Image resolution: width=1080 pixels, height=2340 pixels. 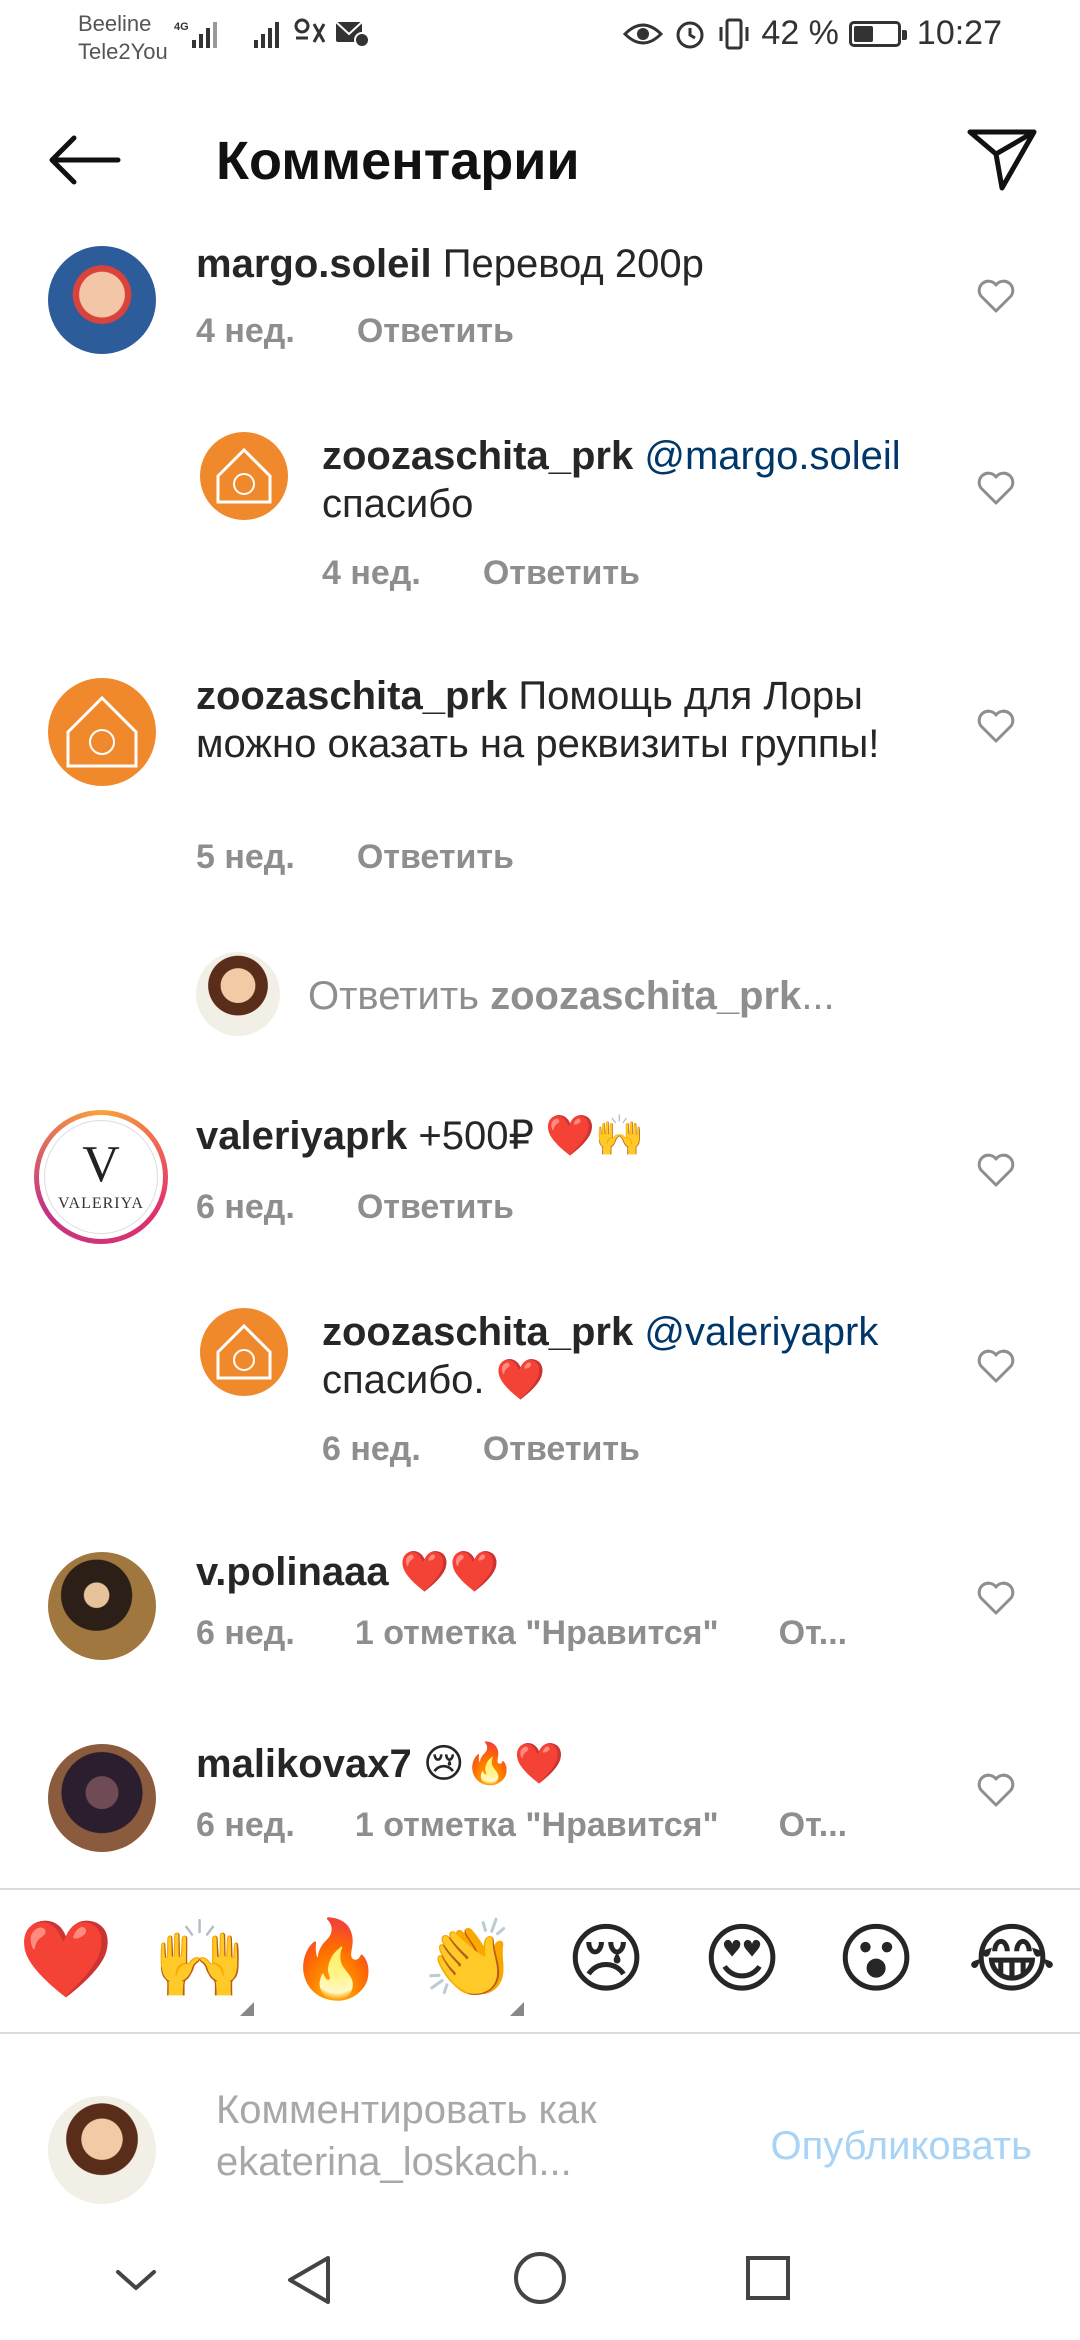 I want to click on header: Комментарии, so click(x=540, y=160).